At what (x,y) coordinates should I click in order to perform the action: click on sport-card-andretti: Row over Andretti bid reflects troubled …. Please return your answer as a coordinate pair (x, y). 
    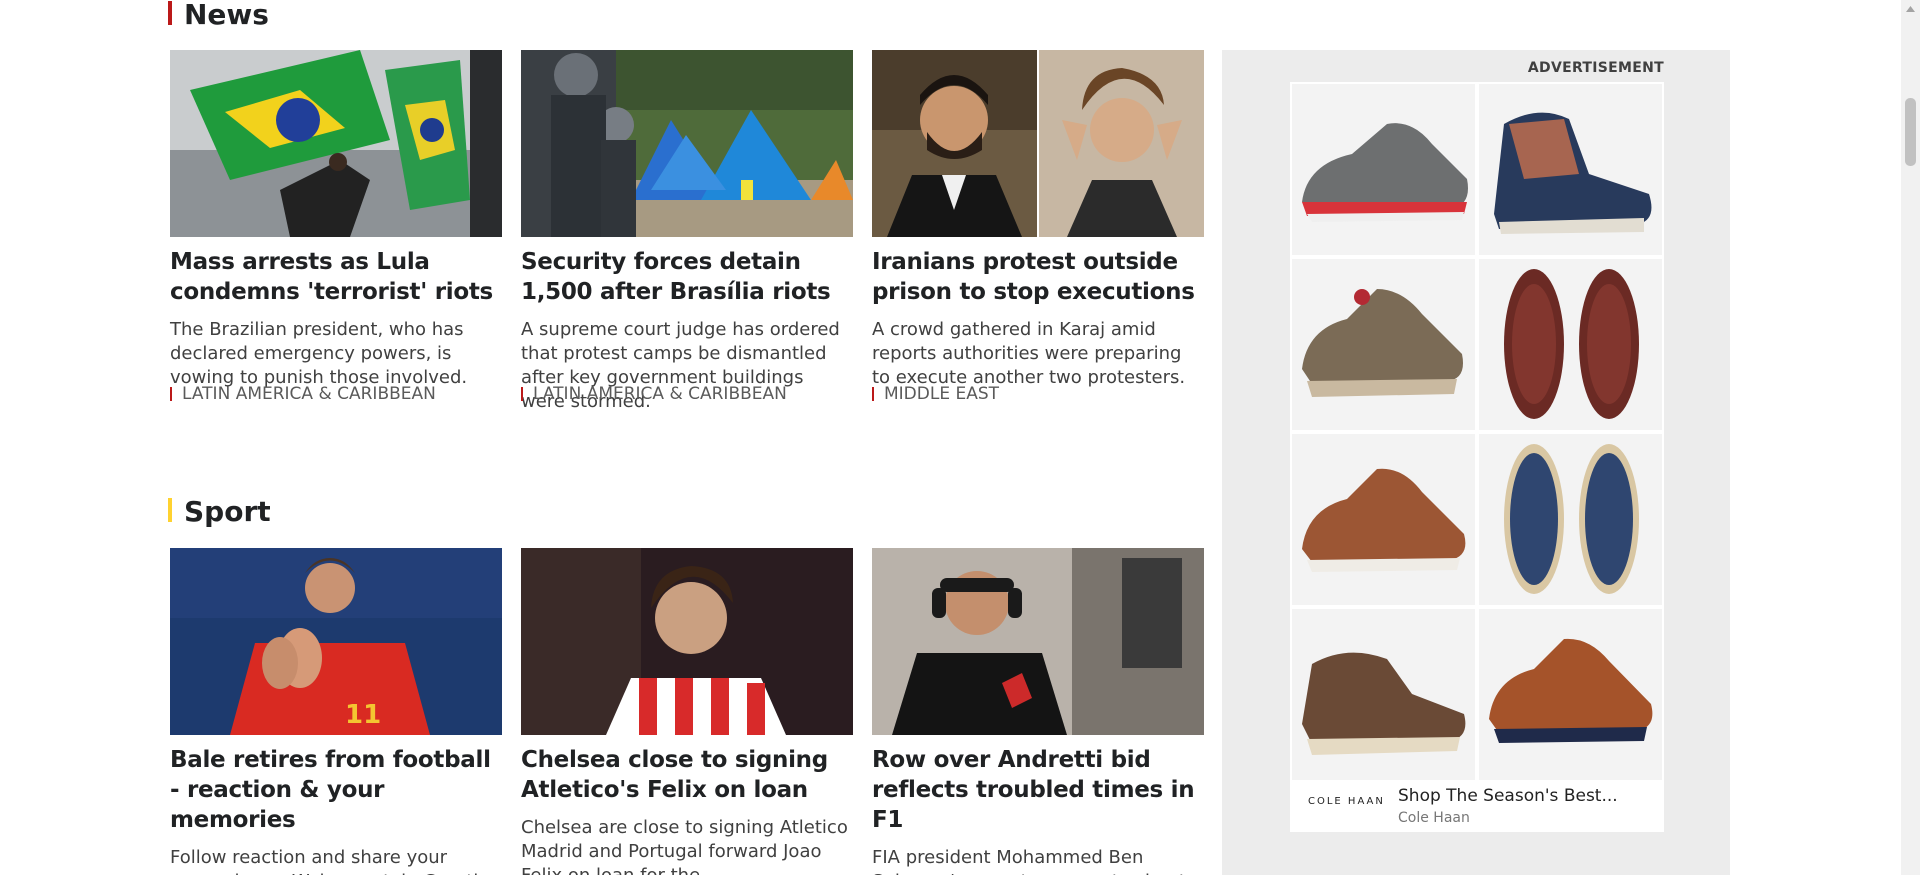
    Looking at the image, I should click on (1038, 711).